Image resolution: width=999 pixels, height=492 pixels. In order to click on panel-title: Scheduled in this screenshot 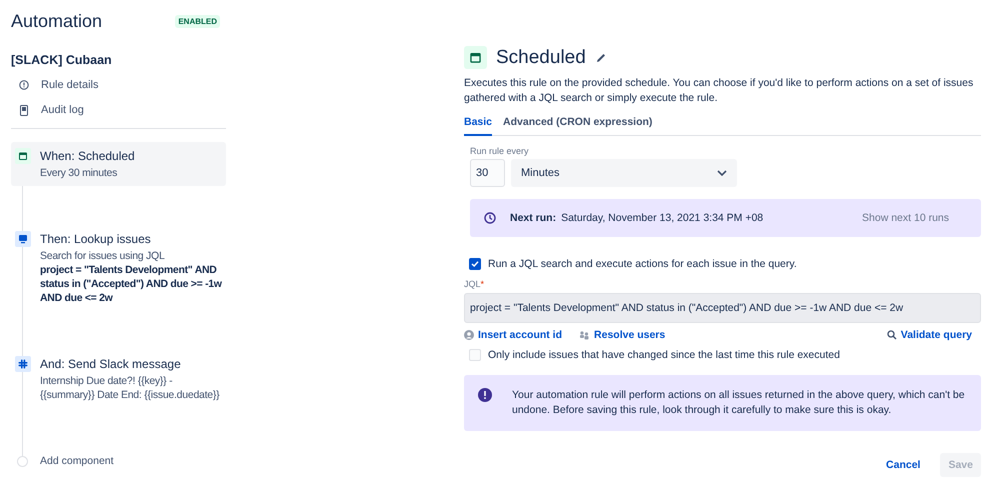, I will do `click(541, 57)`.